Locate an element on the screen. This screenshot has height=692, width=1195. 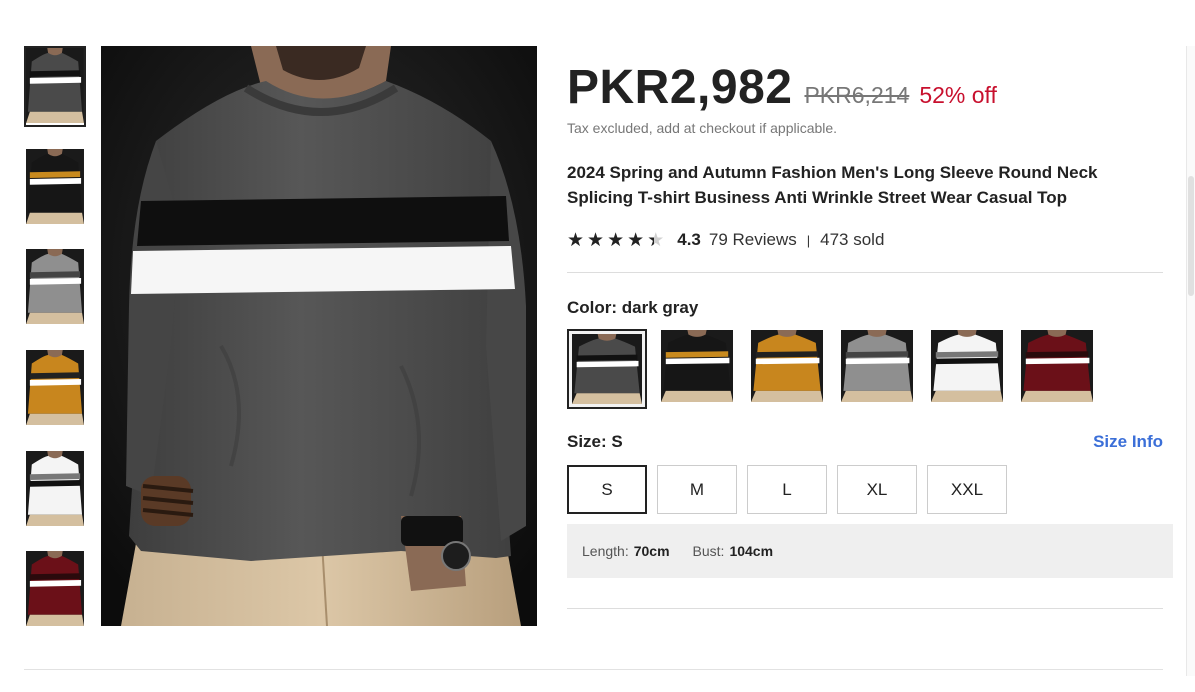
bust-label: Bust: is located at coordinates (708, 551).